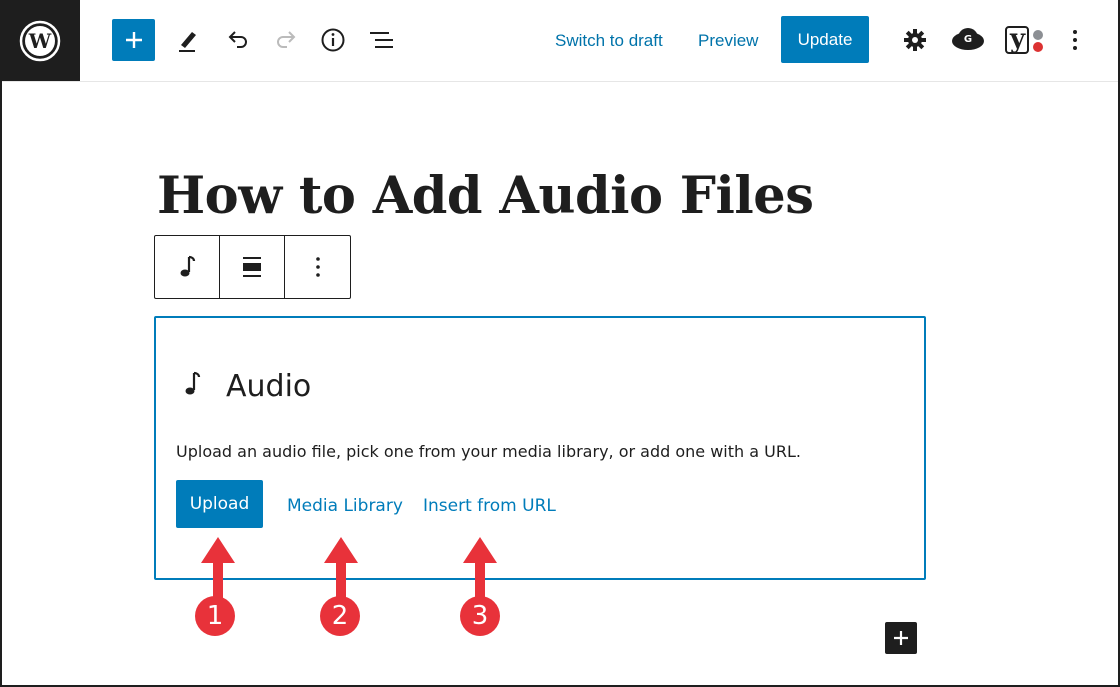 The image size is (1120, 687). I want to click on post-title: How to Add Audio Files, so click(485, 196).